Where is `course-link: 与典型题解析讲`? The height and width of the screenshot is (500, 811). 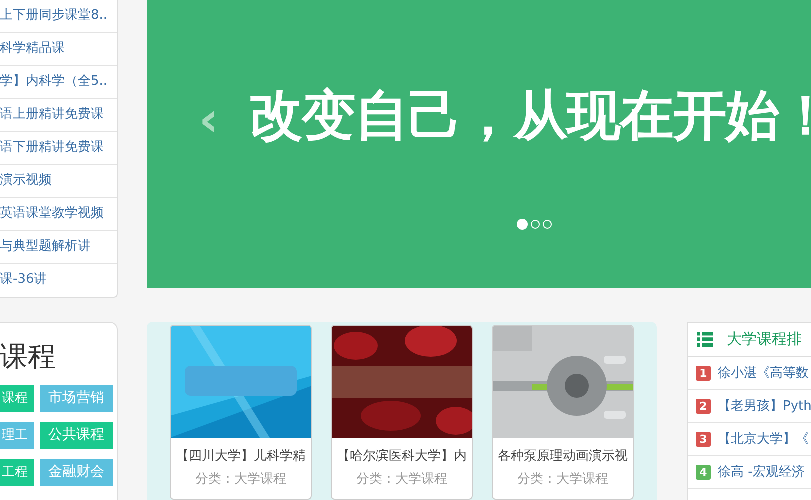
course-link: 与典型题解析讲 is located at coordinates (58, 247).